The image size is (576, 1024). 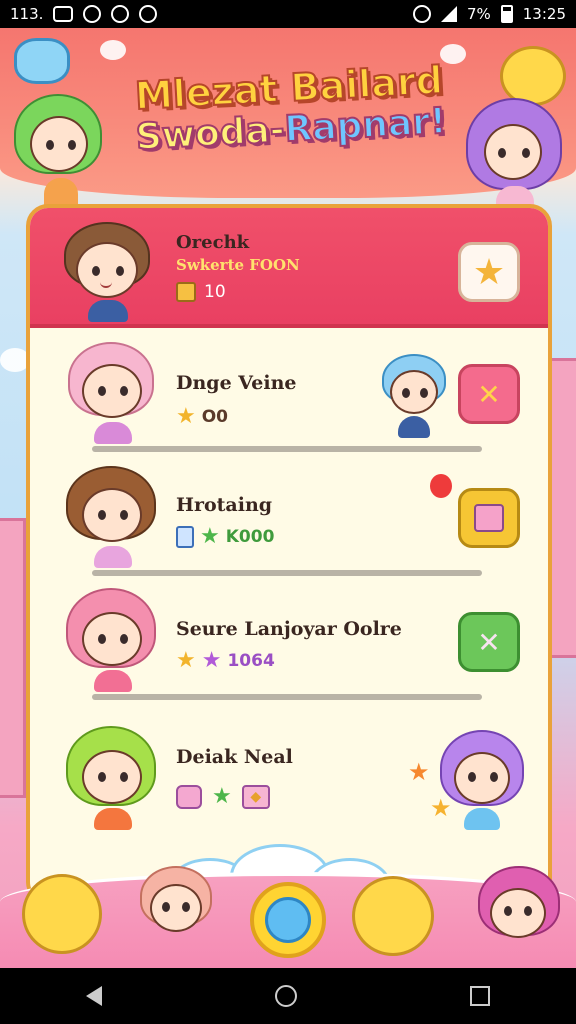 I want to click on gem-icon: ◆, so click(x=255, y=796).